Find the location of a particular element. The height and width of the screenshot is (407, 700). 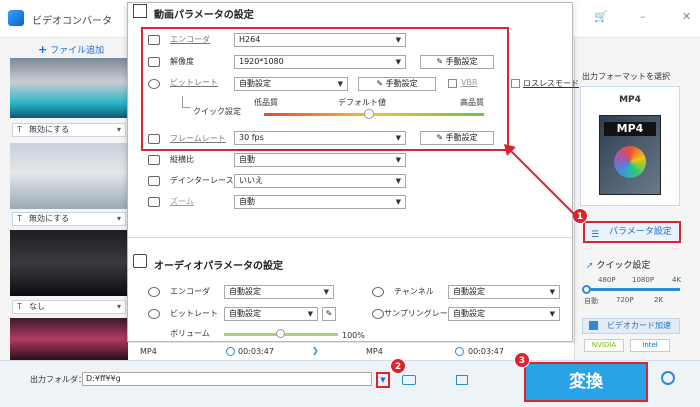

output-folder-input: D:¥ff¥¥g is located at coordinates (227, 379).